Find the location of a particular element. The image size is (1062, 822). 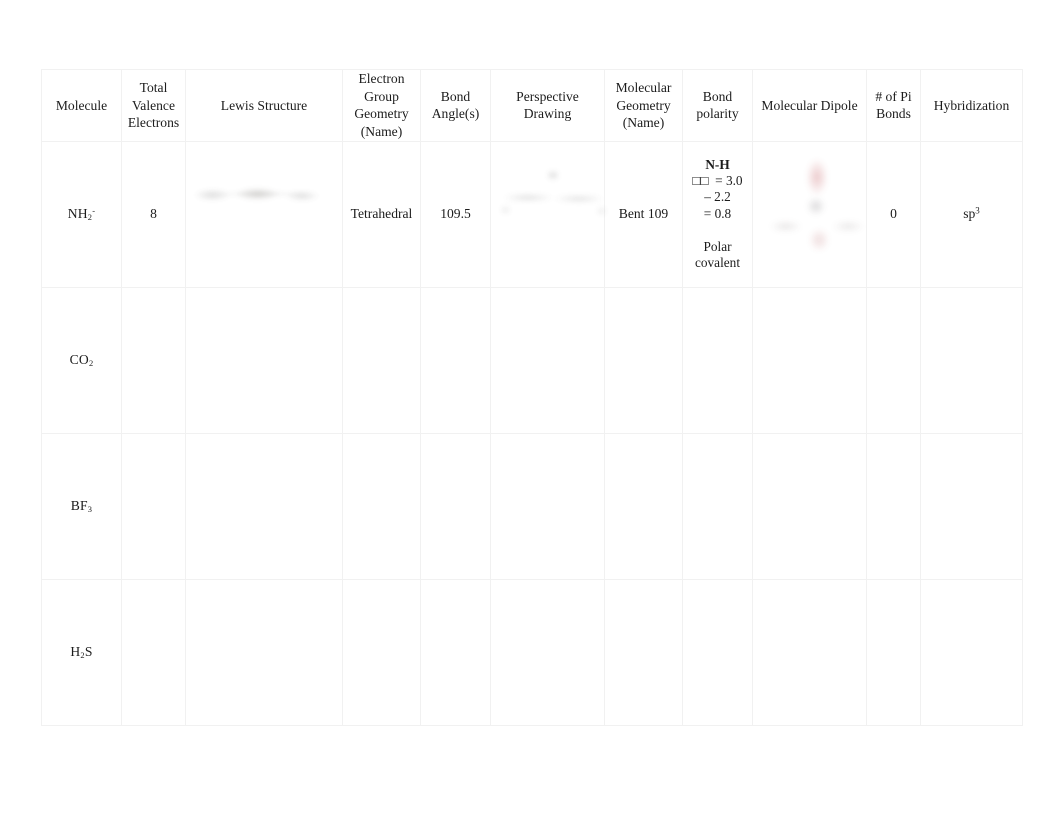

polarity-electronegativity-1: □□ = 3.0 is located at coordinates (717, 181).